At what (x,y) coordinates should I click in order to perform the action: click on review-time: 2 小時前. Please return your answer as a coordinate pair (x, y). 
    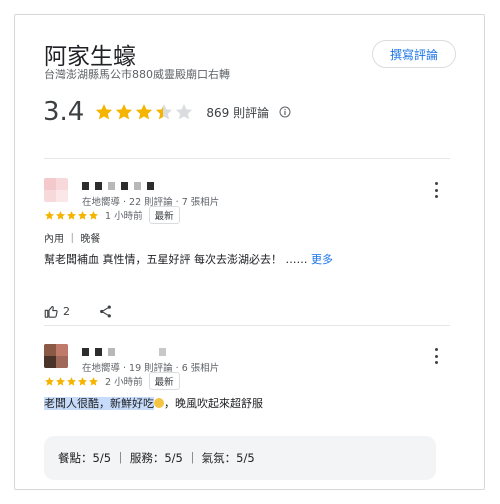
    Looking at the image, I should click on (124, 382).